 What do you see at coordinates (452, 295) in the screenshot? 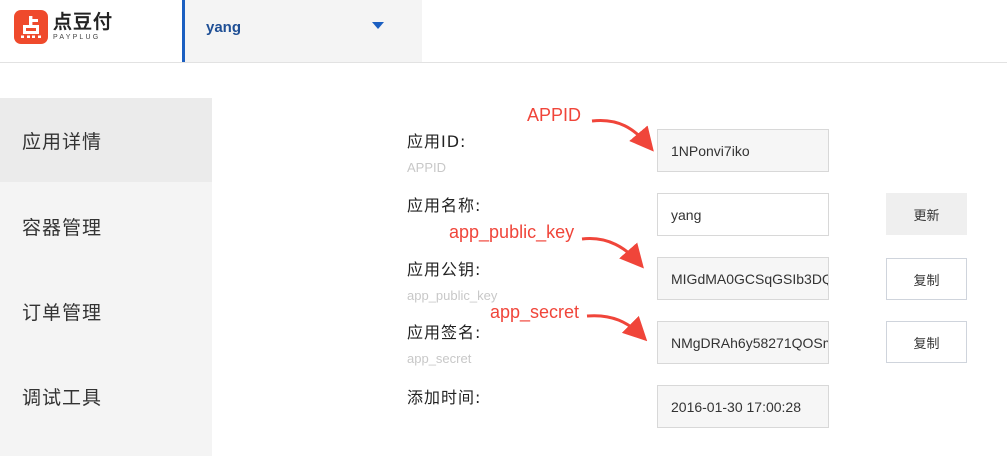
I see `public-key-sublabel: app_public_key` at bounding box center [452, 295].